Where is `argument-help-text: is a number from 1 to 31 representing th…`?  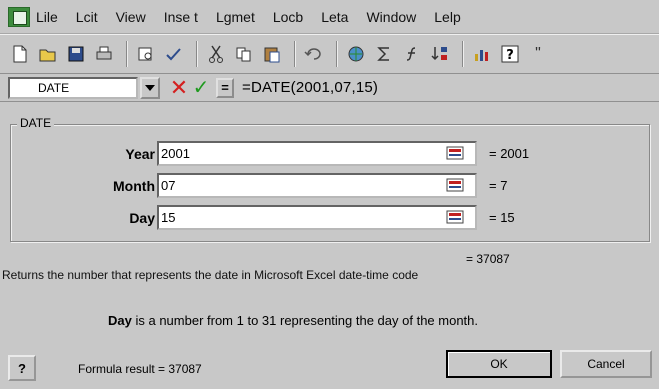
argument-help-text: is a number from 1 to 31 representing th… is located at coordinates (307, 320).